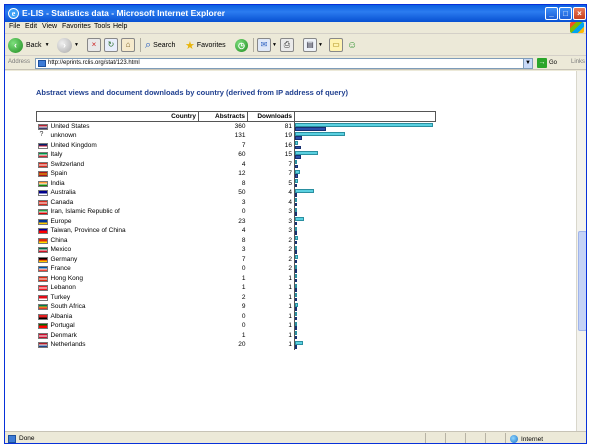 This screenshot has height=446, width=591. Describe the element at coordinates (236, 174) in the screenshot. I see `table-row: Spain 12 7` at that location.